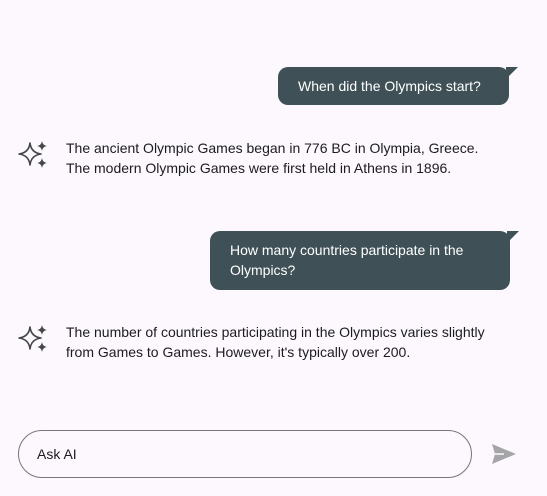 This screenshot has height=496, width=547. What do you see at coordinates (242, 454) in the screenshot?
I see `ask-ai-input` at bounding box center [242, 454].